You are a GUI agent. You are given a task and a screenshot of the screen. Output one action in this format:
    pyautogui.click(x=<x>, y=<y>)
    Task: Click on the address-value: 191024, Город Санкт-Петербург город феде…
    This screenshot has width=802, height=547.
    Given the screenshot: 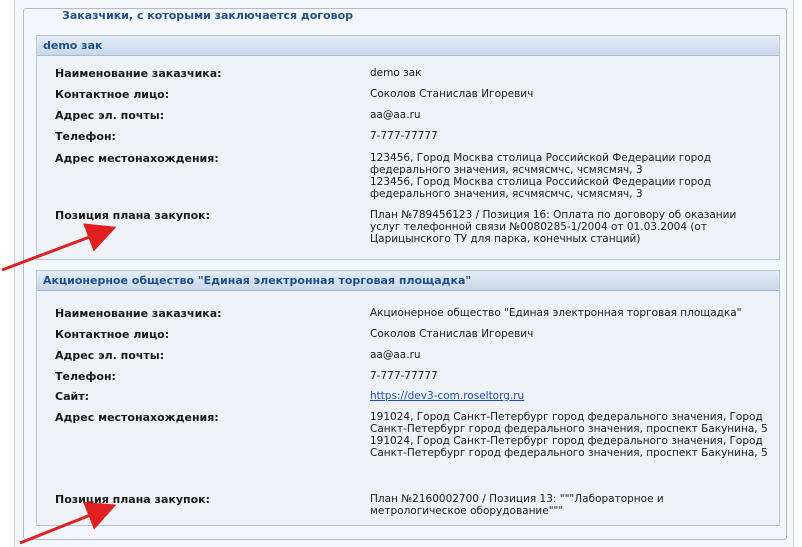 What is the action you would take?
    pyautogui.click(x=569, y=435)
    